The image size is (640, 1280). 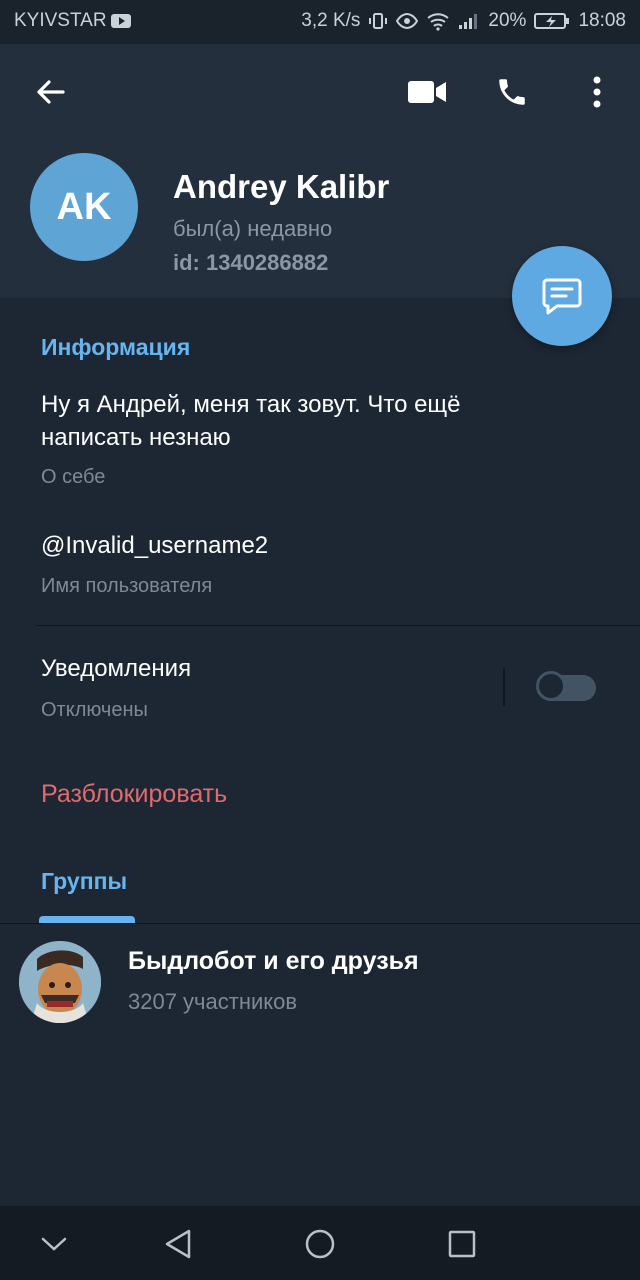 I want to click on chevron-down-icon, so click(x=54, y=1244).